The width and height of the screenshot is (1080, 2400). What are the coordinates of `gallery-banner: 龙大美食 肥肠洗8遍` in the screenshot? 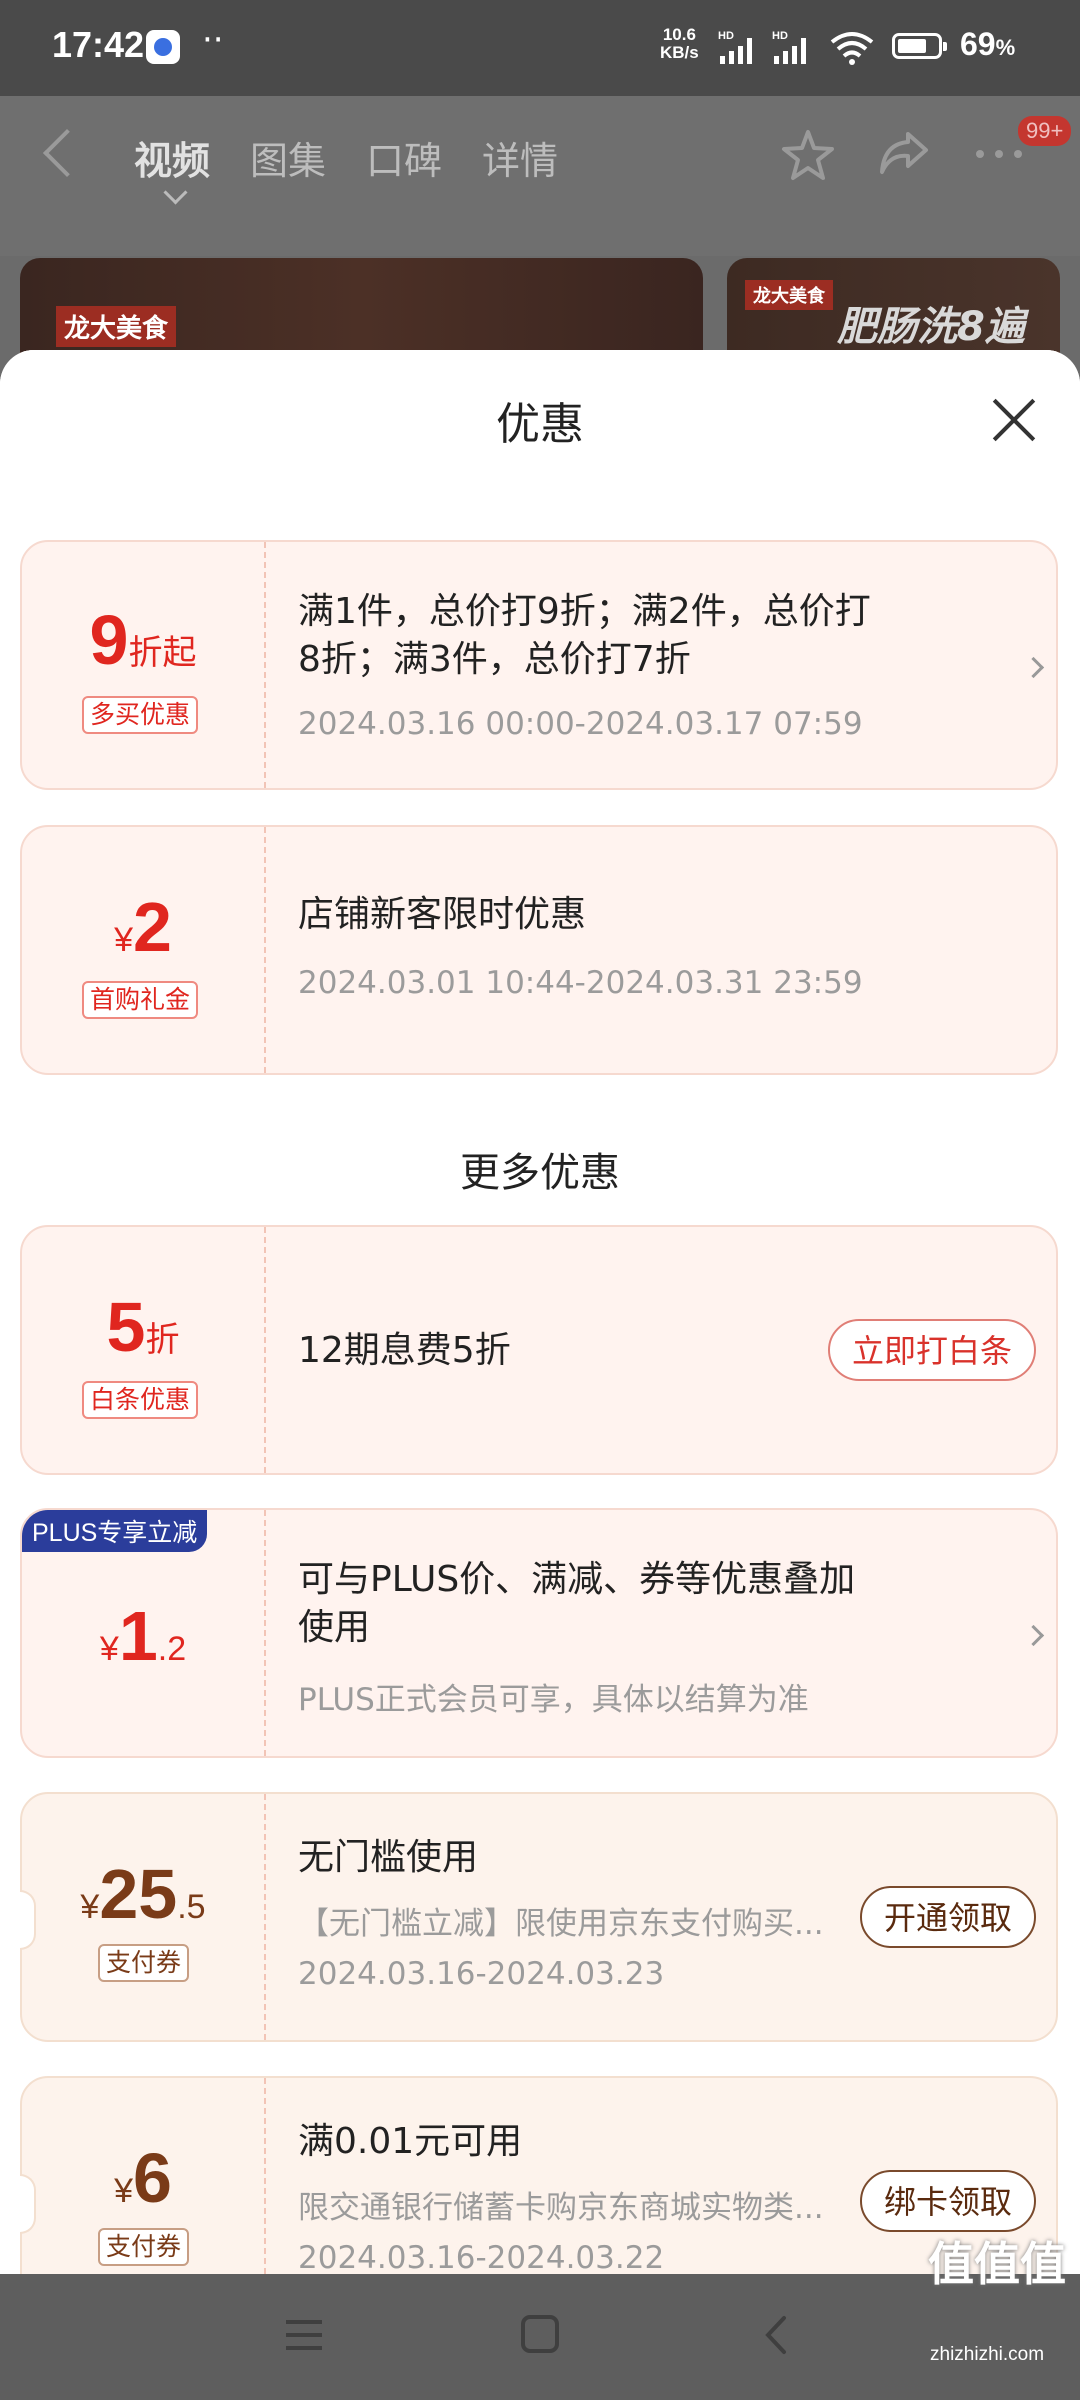 It's located at (893, 308).